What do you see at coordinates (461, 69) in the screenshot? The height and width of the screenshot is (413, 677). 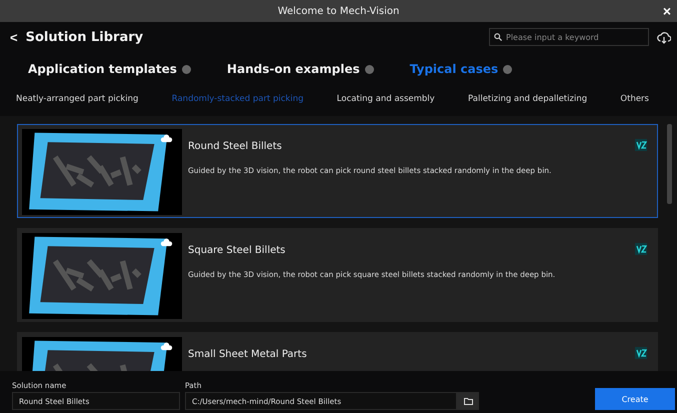 I see `category-tab: Typical cases` at bounding box center [461, 69].